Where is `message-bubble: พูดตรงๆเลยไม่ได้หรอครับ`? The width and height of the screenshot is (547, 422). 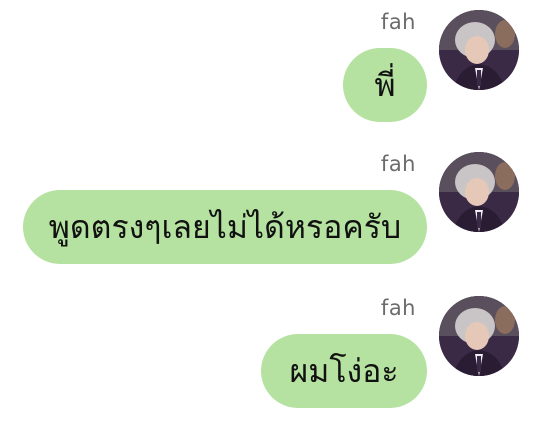 message-bubble: พูดตรงๆเลยไม่ได้หรอครับ is located at coordinates (225, 227).